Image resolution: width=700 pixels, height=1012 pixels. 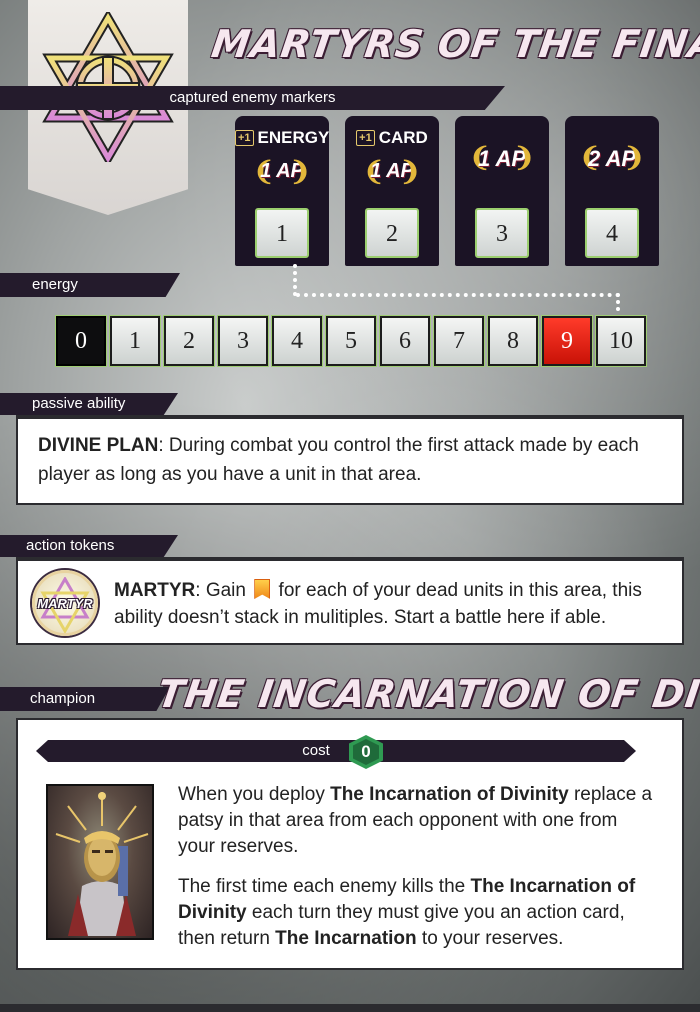 I want to click on energy-cell: 9, so click(x=567, y=341).